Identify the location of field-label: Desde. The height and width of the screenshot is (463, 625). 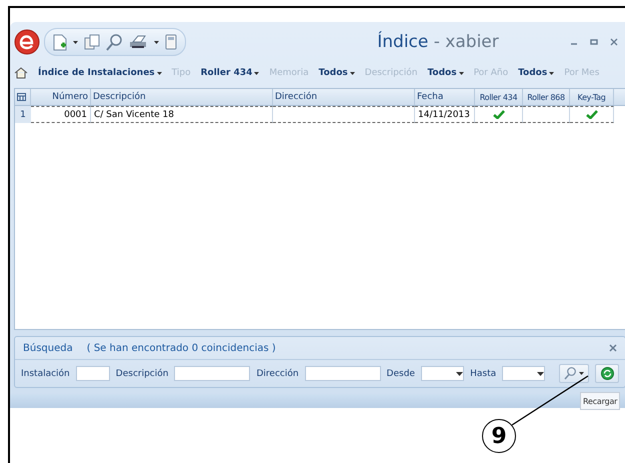
(400, 373).